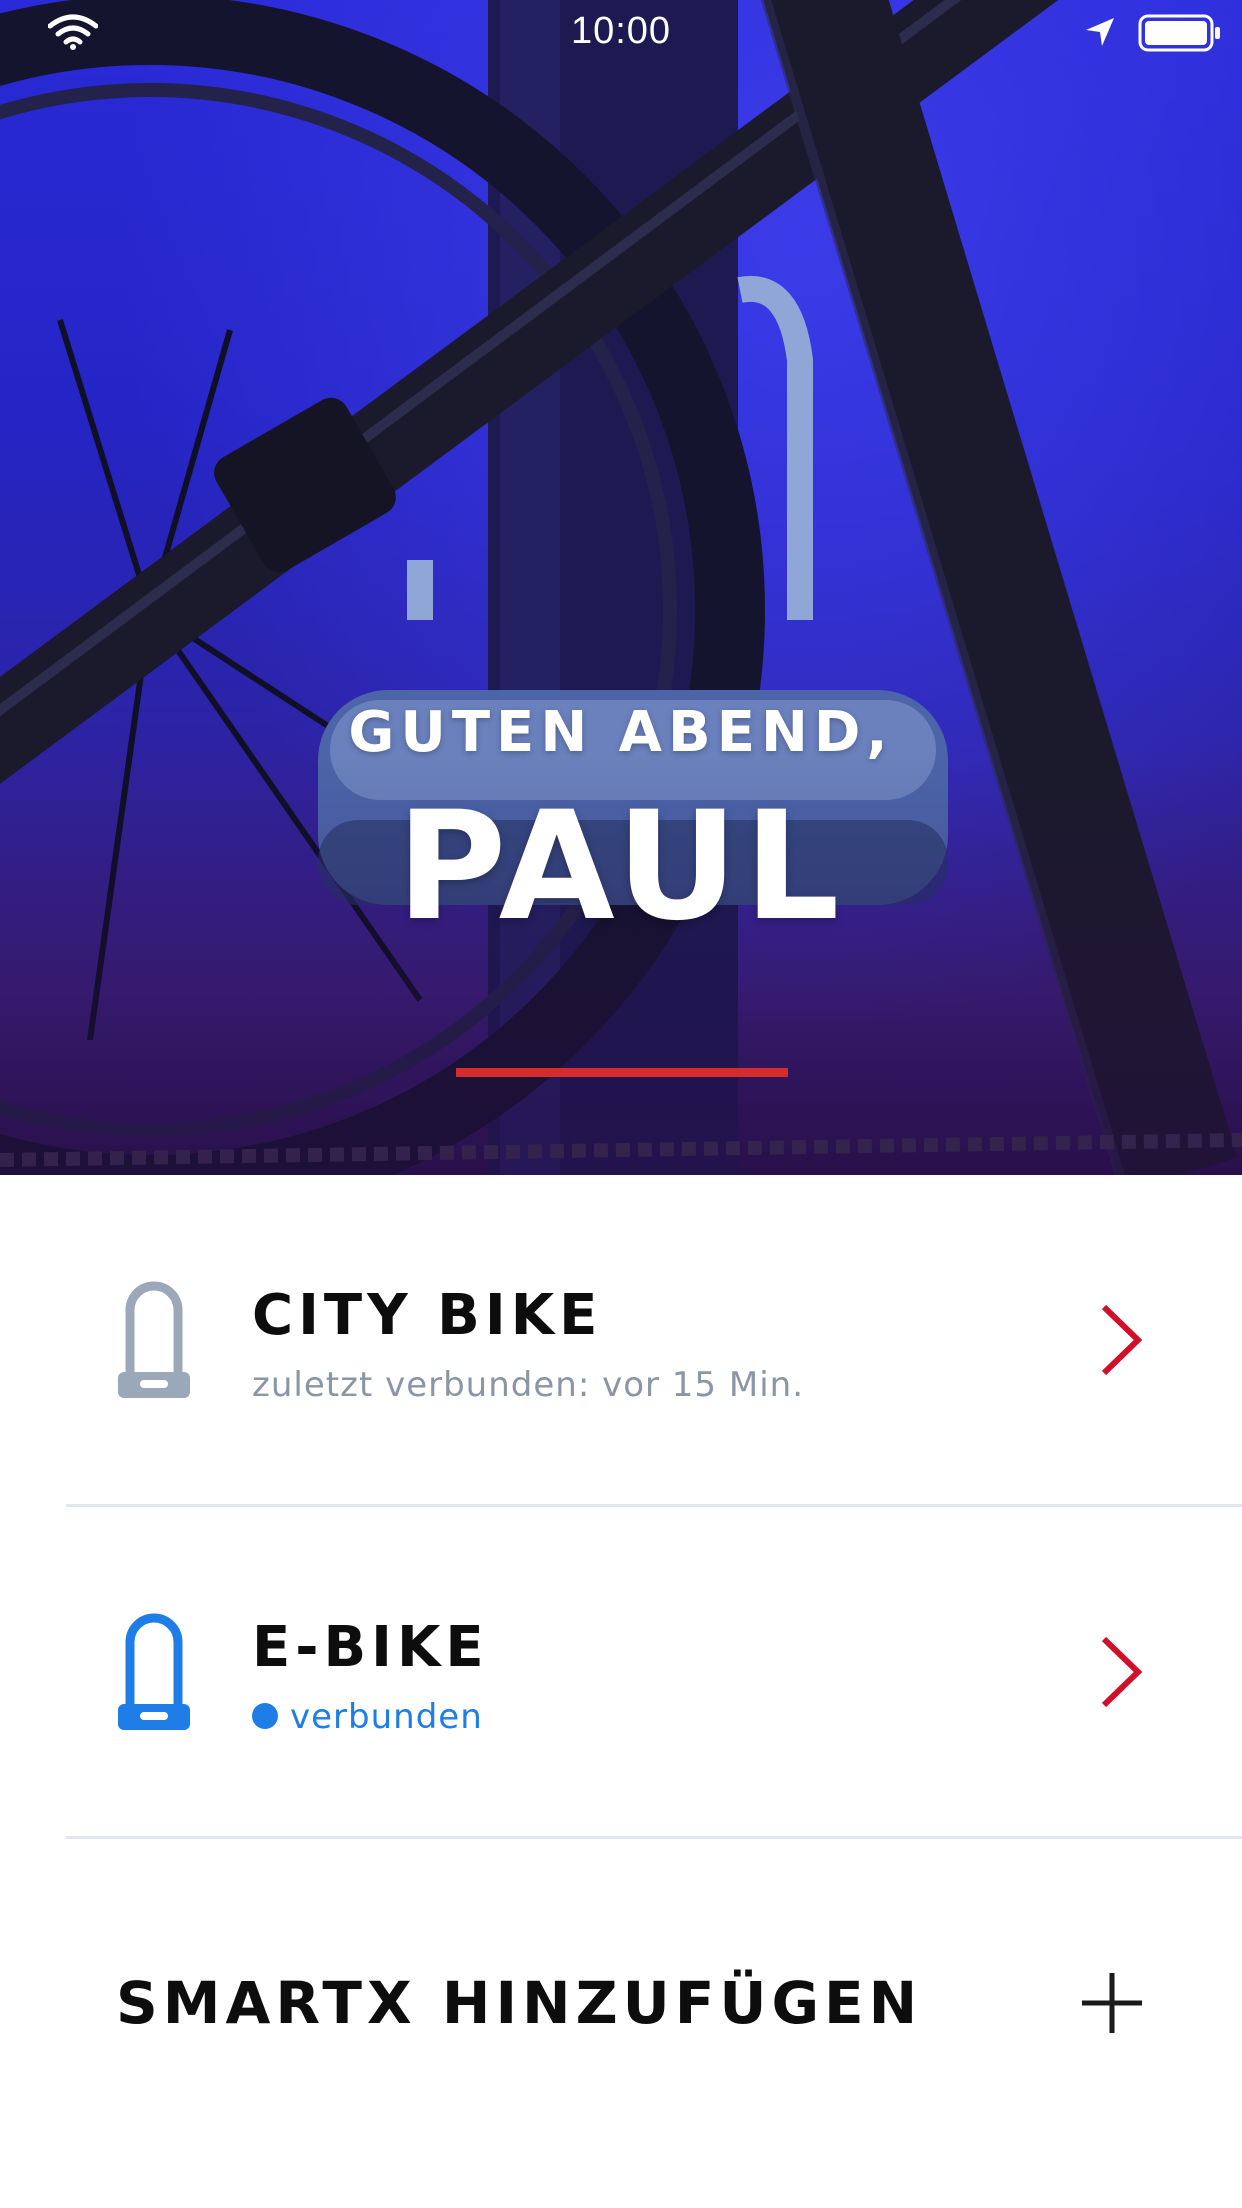 Image resolution: width=1242 pixels, height=2208 pixels. I want to click on add-smartx-row: SMARTX HINZUFÜGEN, so click(621, 2004).